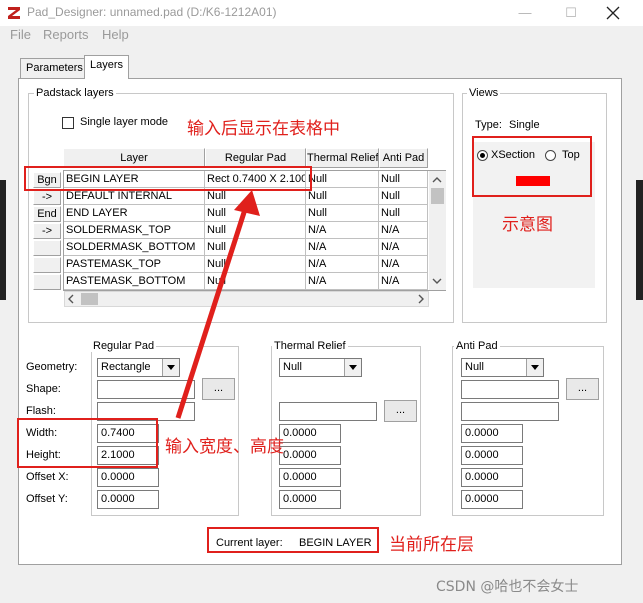  What do you see at coordinates (492, 455) in the screenshot?
I see `anti-height-input: 0.0000` at bounding box center [492, 455].